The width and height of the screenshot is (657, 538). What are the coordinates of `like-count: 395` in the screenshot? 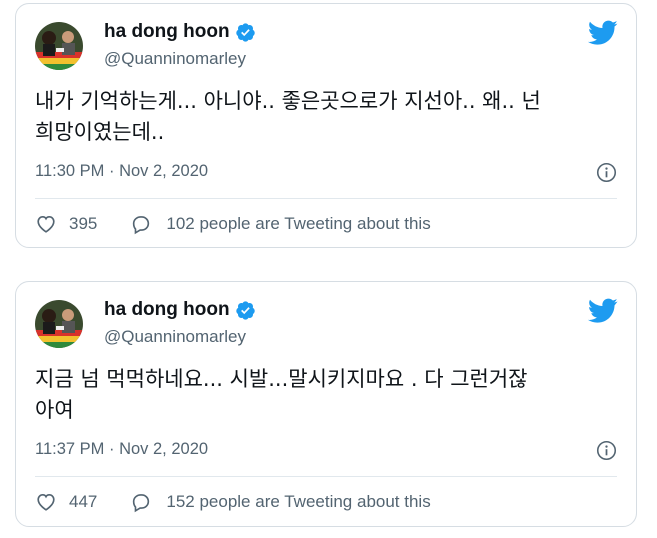 It's located at (83, 224).